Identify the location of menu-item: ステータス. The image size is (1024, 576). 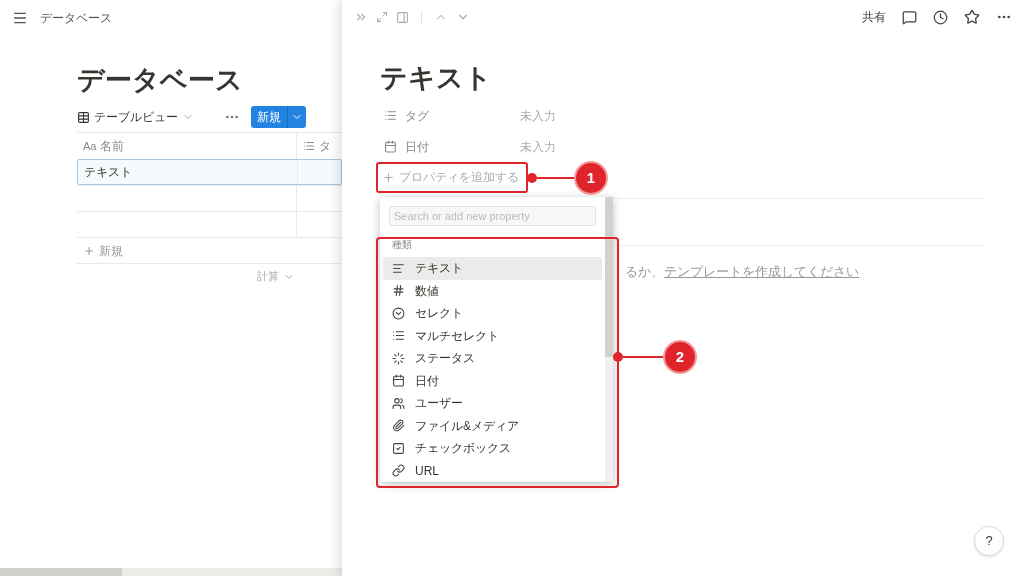
(492, 358).